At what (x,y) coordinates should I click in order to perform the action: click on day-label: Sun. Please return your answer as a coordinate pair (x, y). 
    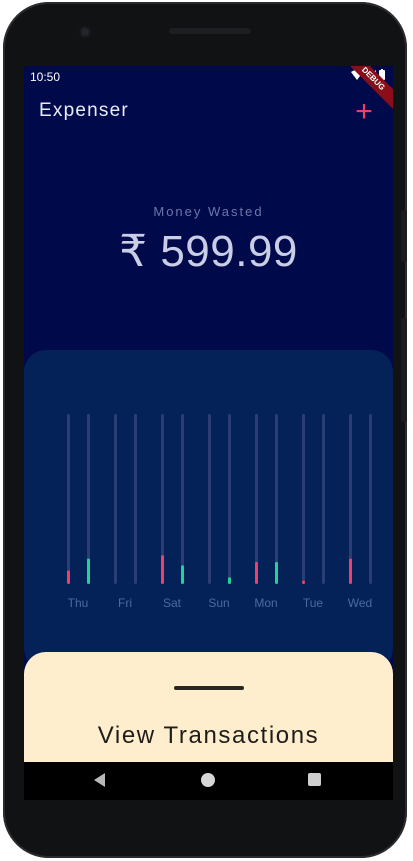
    Looking at the image, I should click on (219, 603).